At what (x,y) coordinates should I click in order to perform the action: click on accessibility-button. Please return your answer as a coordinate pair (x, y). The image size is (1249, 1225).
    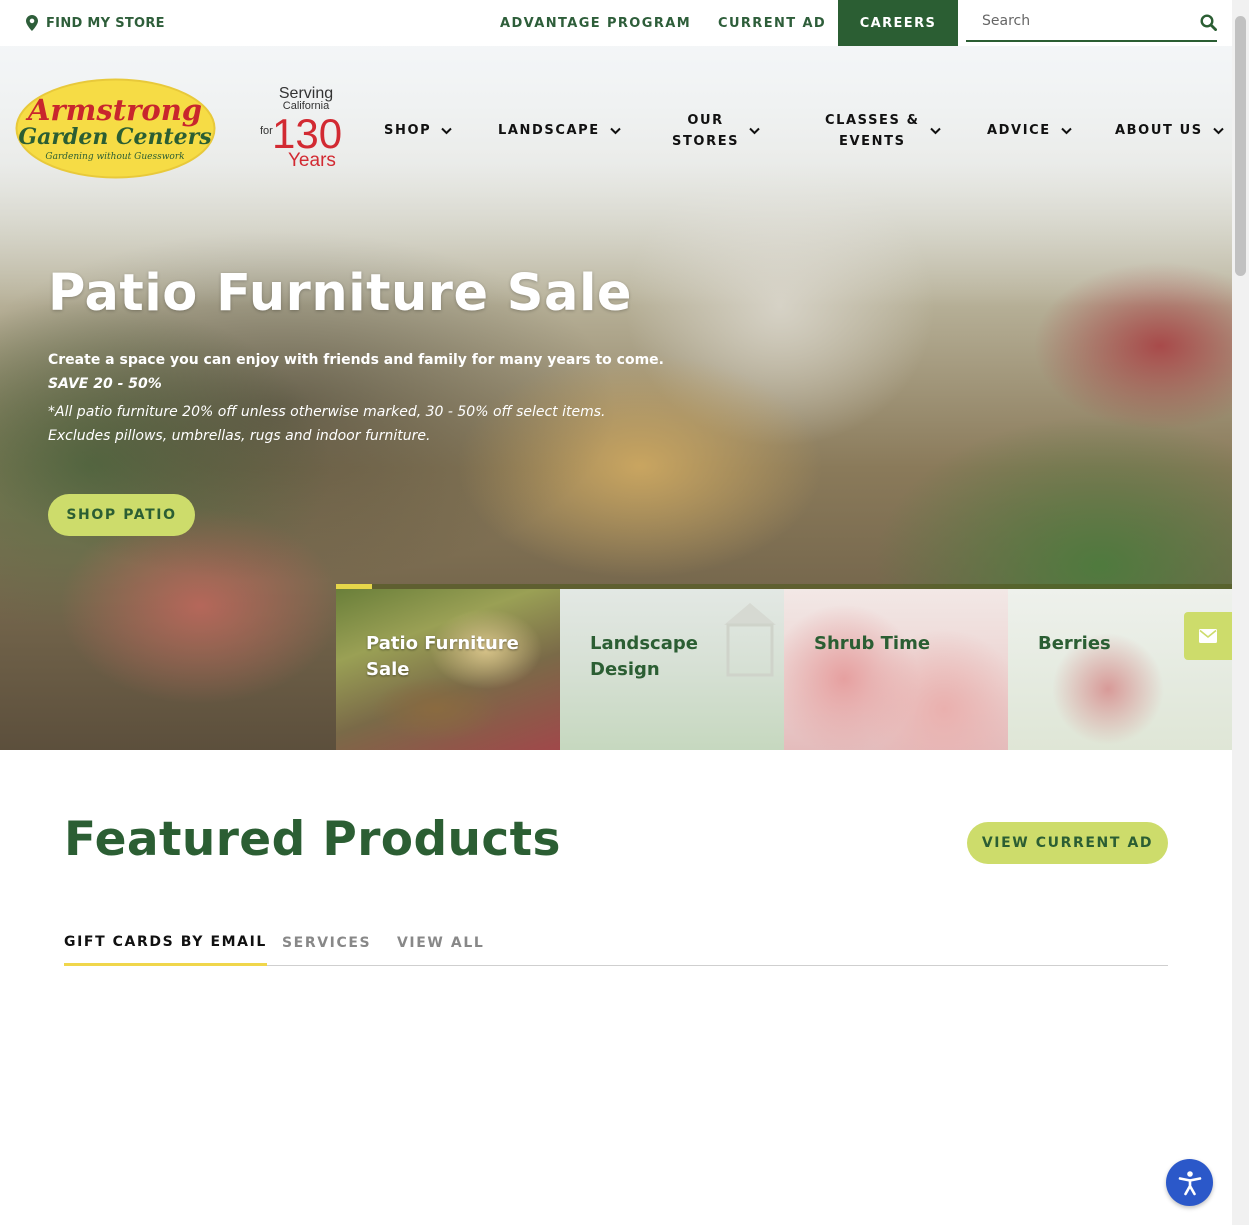
    Looking at the image, I should click on (1189, 1182).